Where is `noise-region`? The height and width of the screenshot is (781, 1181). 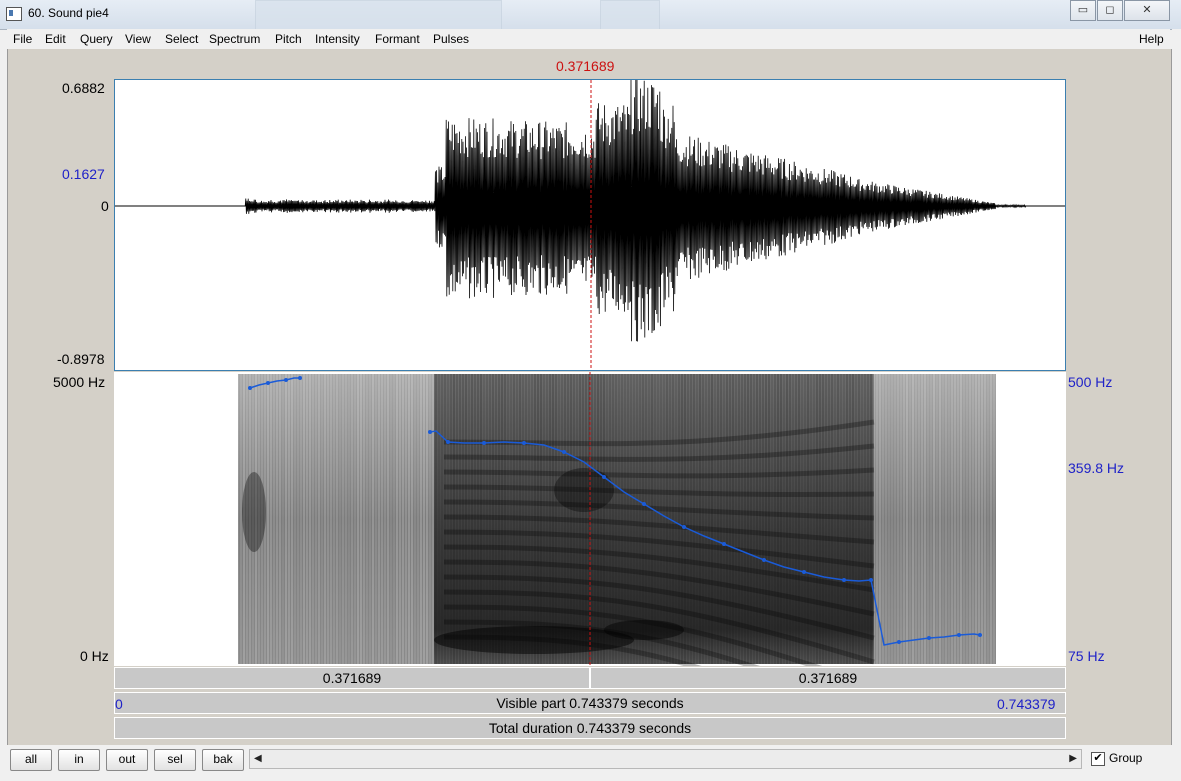 noise-region is located at coordinates (336, 519).